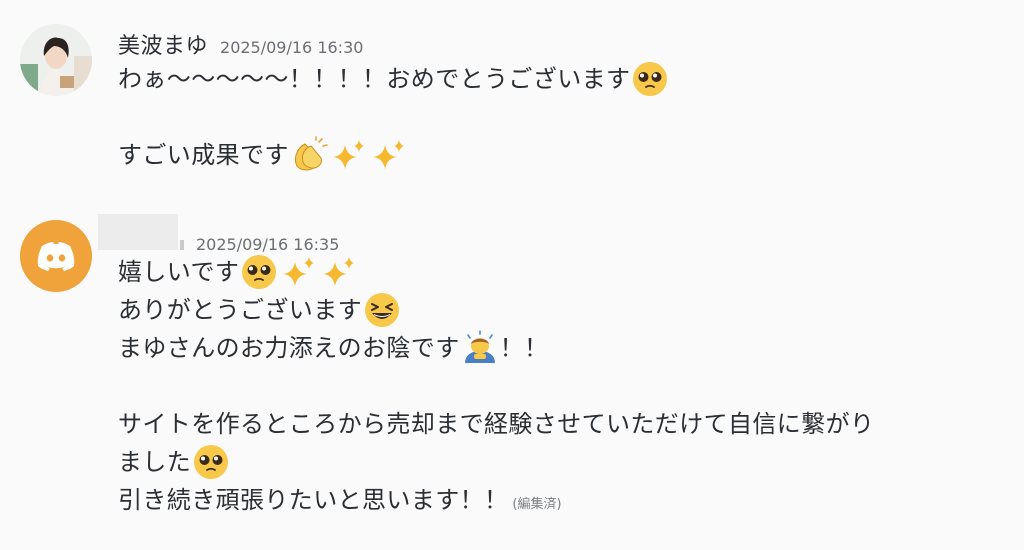 The image size is (1024, 550). Describe the element at coordinates (155, 462) in the screenshot. I see `message-text: ました` at that location.